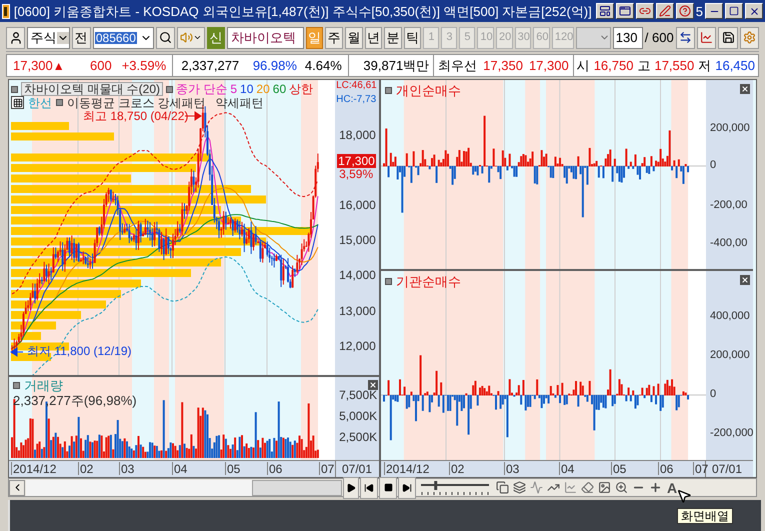 The width and height of the screenshot is (765, 531). What do you see at coordinates (730, 316) in the screenshot?
I see `net-buy-tick: 400,000` at bounding box center [730, 316].